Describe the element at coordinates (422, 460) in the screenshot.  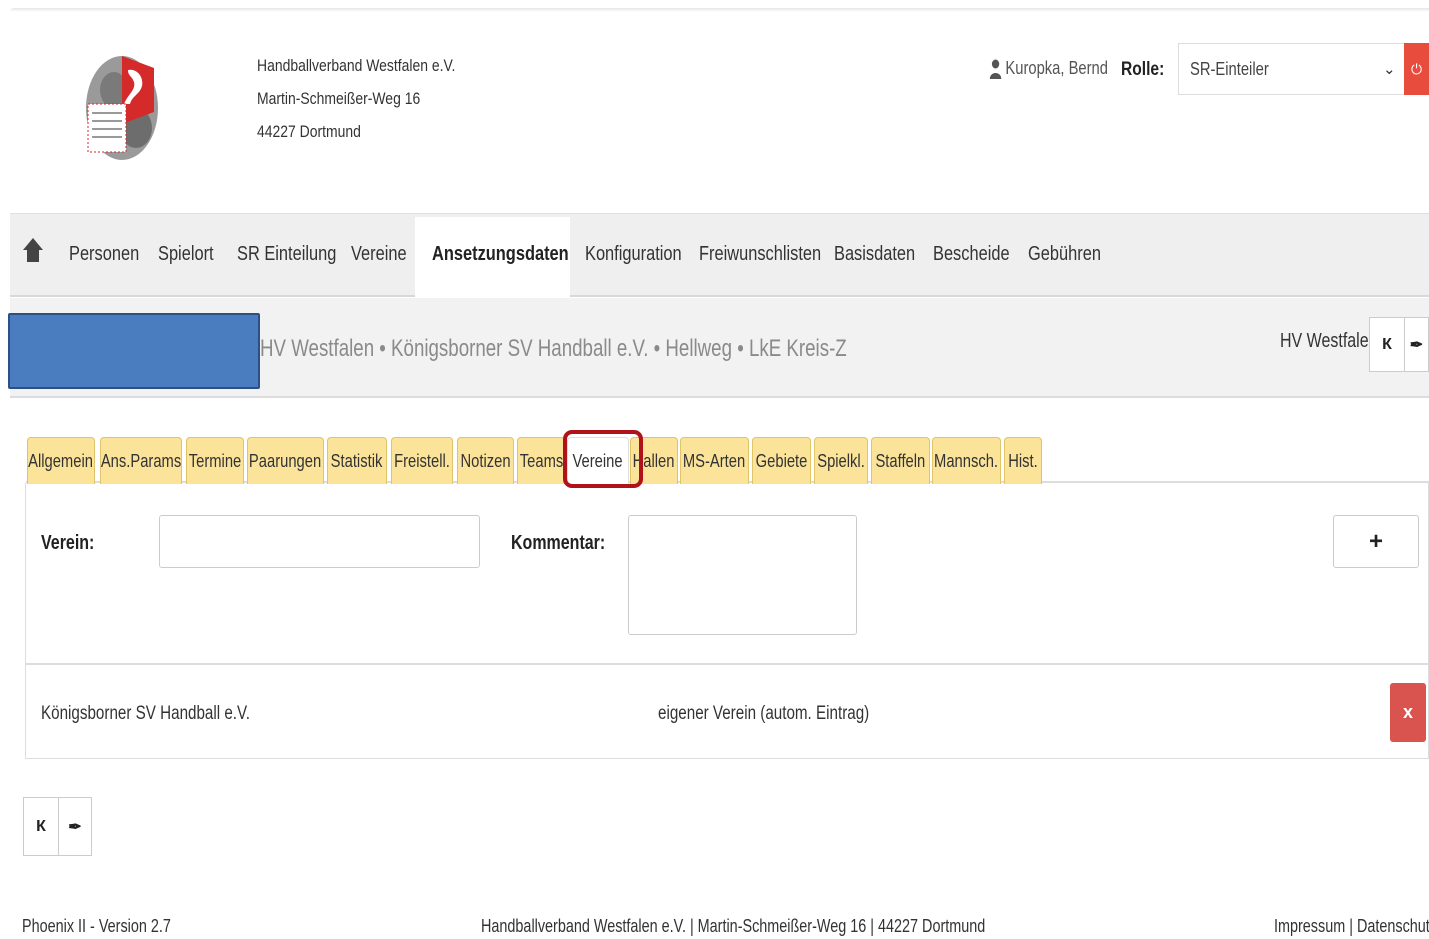
I see `tab-freistell: Freistell.` at that location.